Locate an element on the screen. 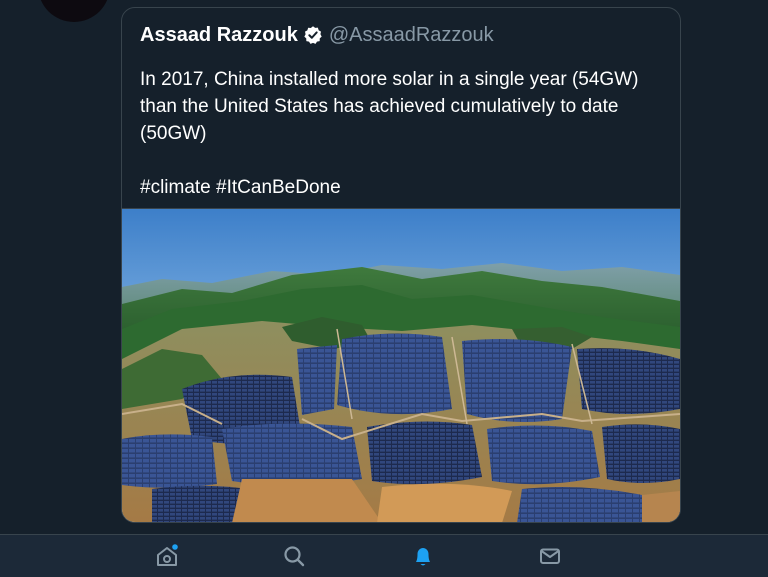 The image size is (768, 577). quoted-tweet-header: Assaad Razzouk @AssaadRazzouk is located at coordinates (317, 35).